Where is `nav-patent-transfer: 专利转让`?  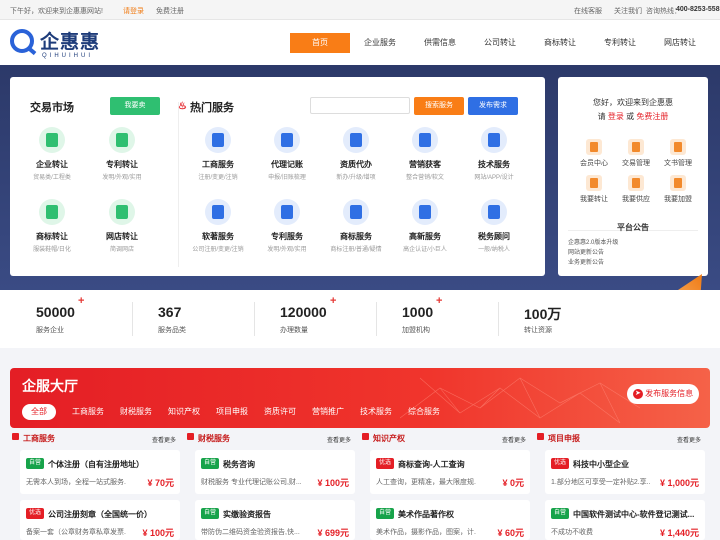
nav-patent-transfer: 专利转让 is located at coordinates (620, 43).